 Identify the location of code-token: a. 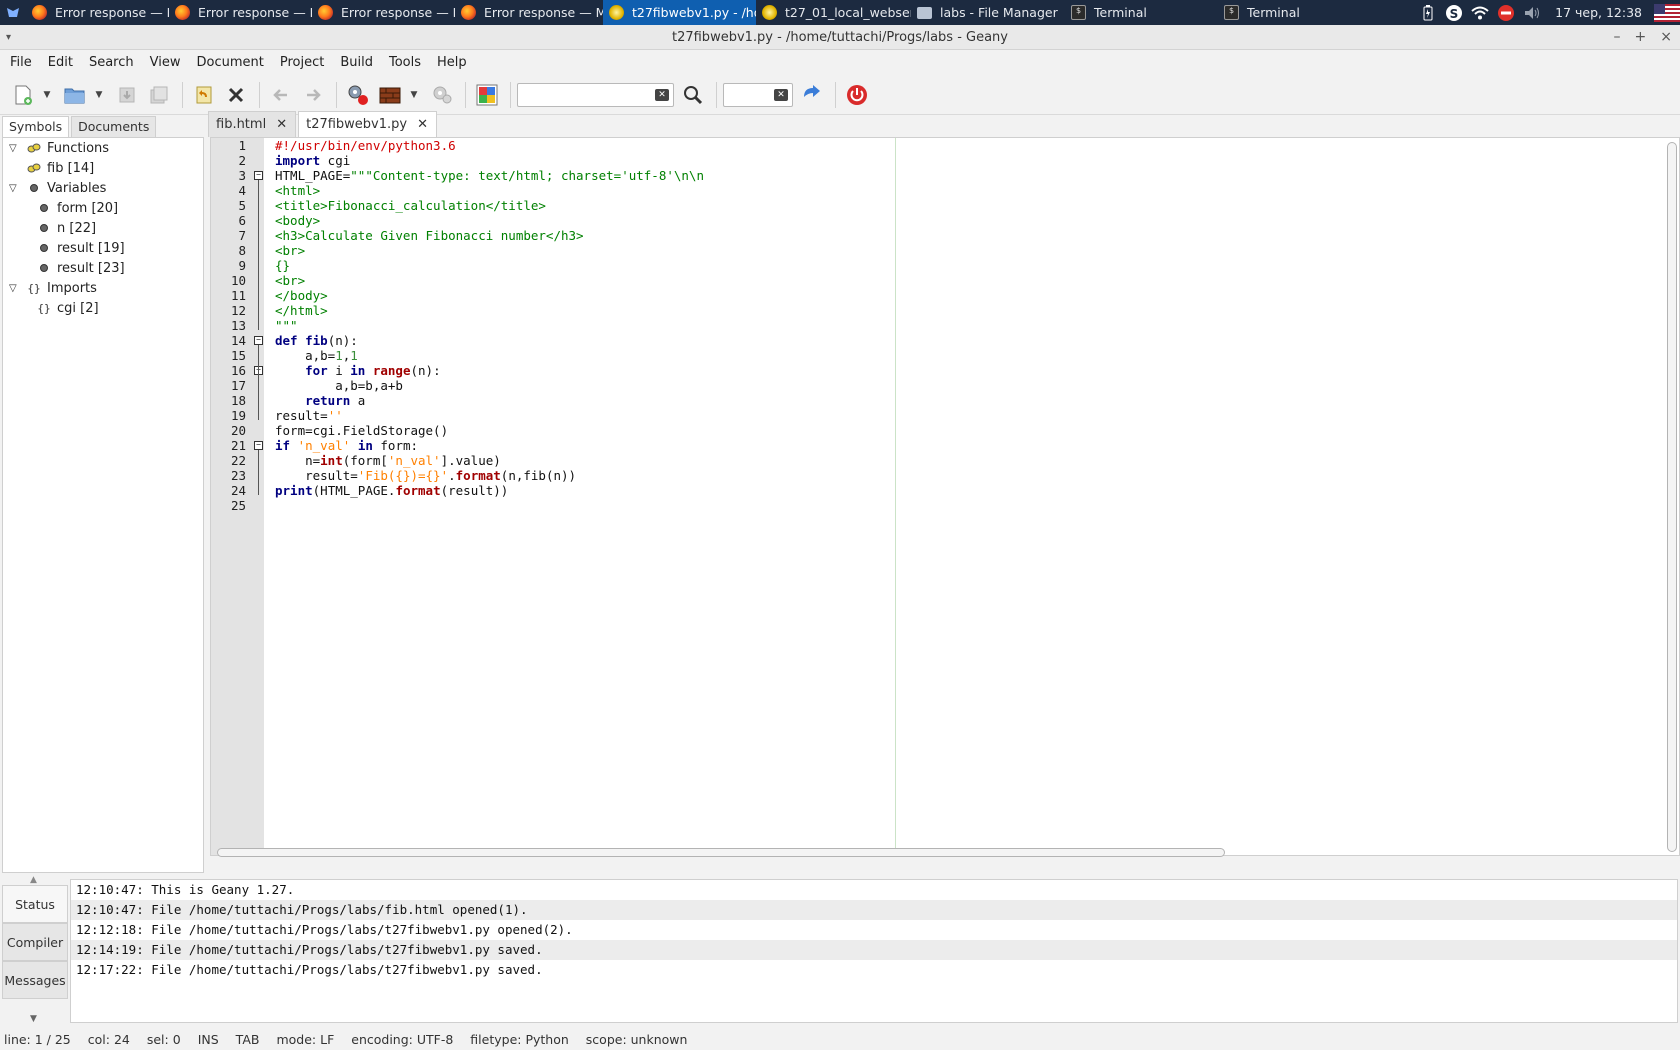
(358, 400).